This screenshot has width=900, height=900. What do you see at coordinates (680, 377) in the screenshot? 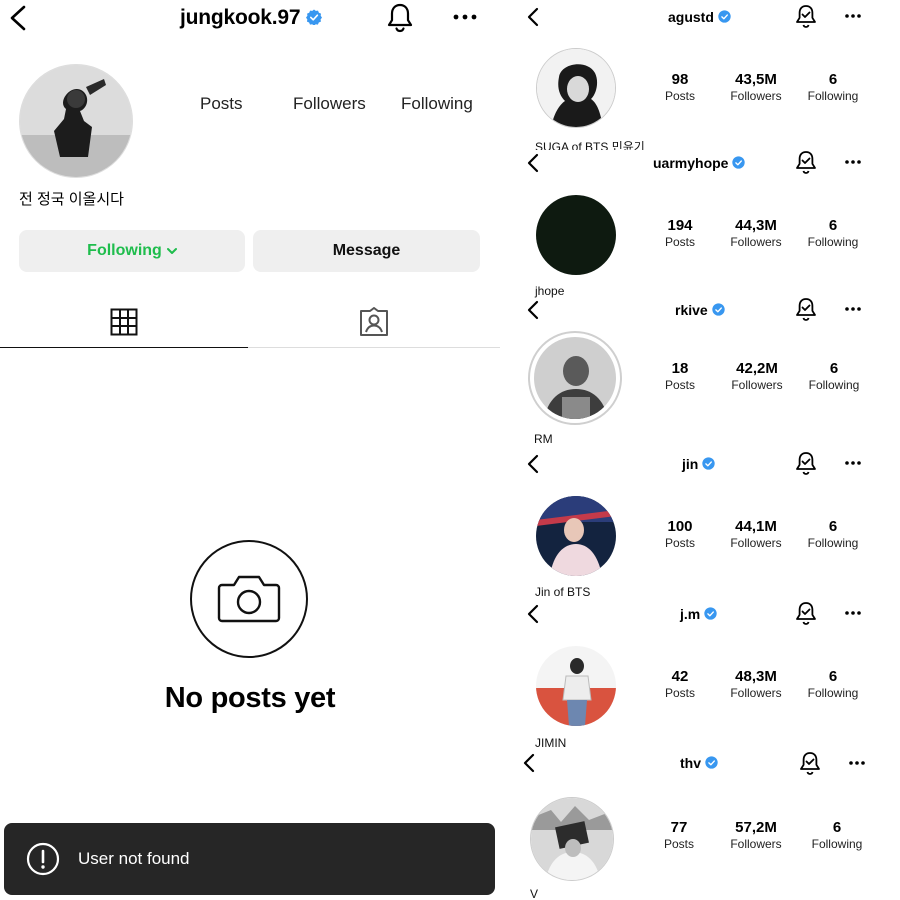
I see `stat-posts: 18 Posts` at bounding box center [680, 377].